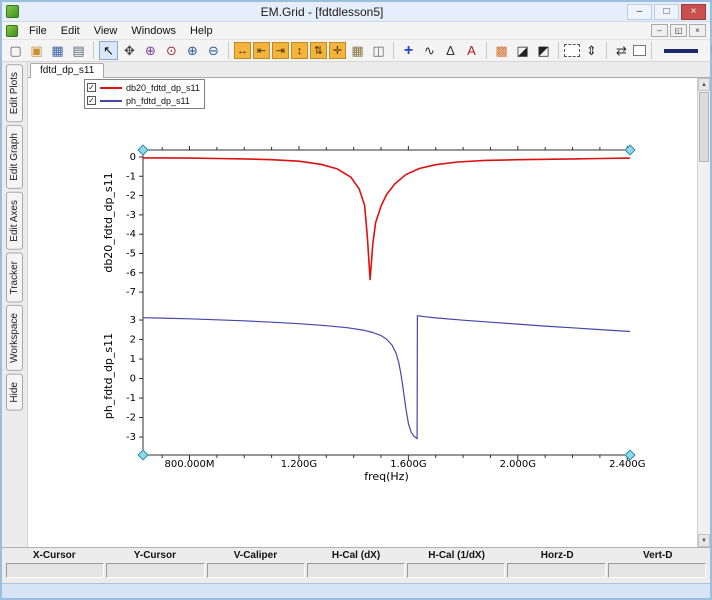 This screenshot has width=712, height=600. I want to click on zoom-y-icon: ⇅, so click(318, 50).